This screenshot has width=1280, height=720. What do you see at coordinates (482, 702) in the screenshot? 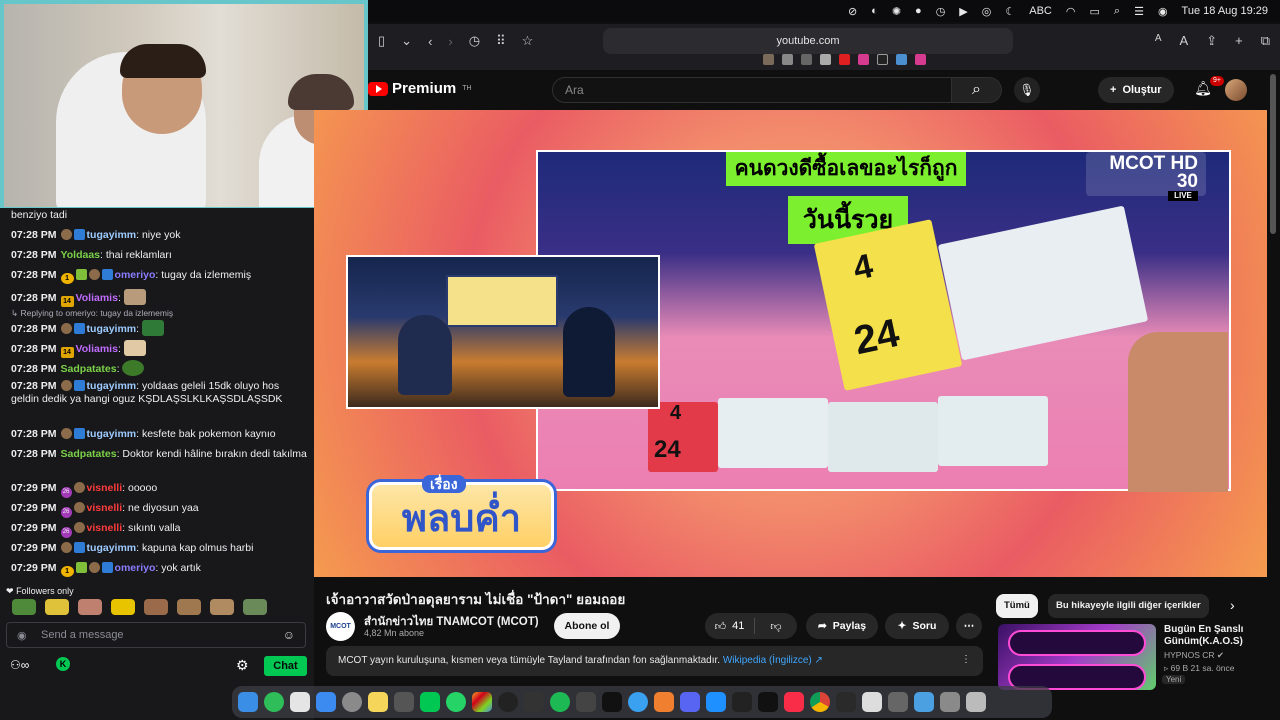
I see `photos-icon` at bounding box center [482, 702].